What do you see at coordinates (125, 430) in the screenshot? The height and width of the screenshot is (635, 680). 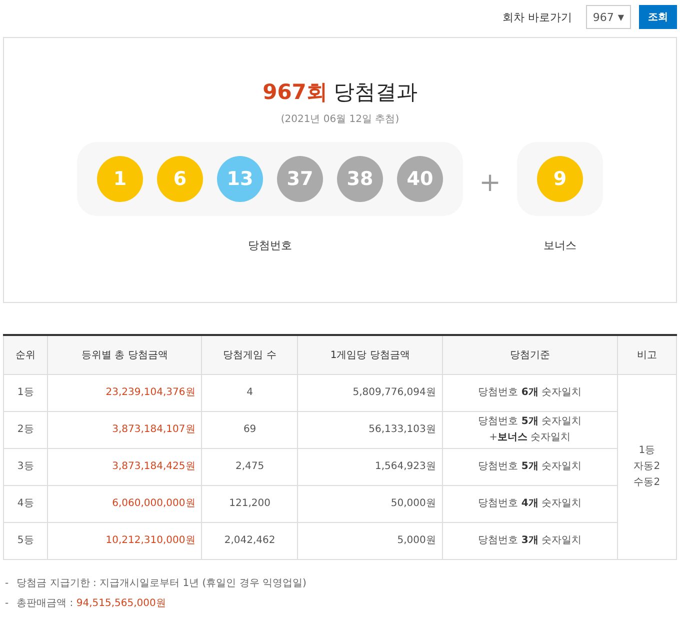 I see `table-cell: 3,873,184,107원` at bounding box center [125, 430].